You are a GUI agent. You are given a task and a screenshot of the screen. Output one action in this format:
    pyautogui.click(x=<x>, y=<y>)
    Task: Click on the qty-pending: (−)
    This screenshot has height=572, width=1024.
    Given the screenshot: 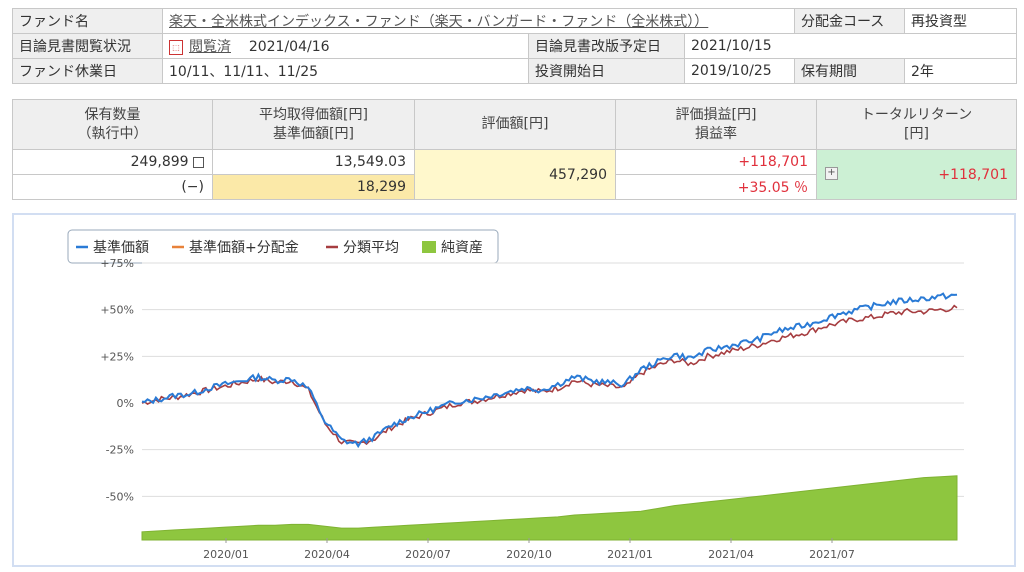 What is the action you would take?
    pyautogui.click(x=112, y=187)
    